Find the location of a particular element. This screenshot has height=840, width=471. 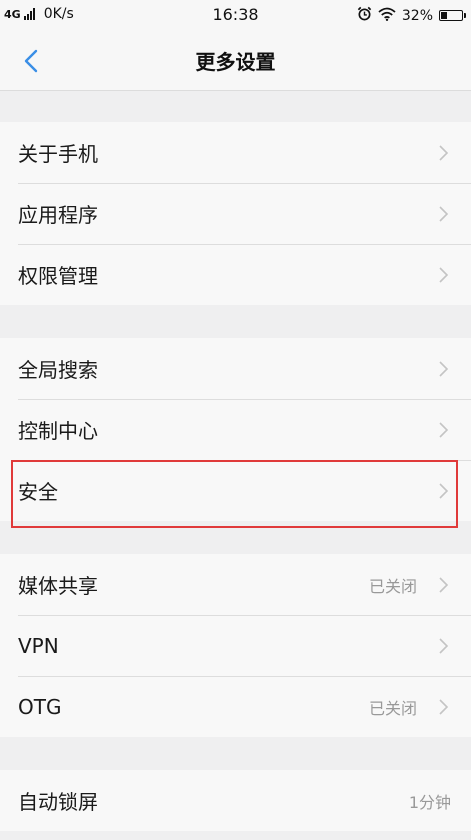

settings-item-otg: OTG 已关闭 is located at coordinates (235, 706).